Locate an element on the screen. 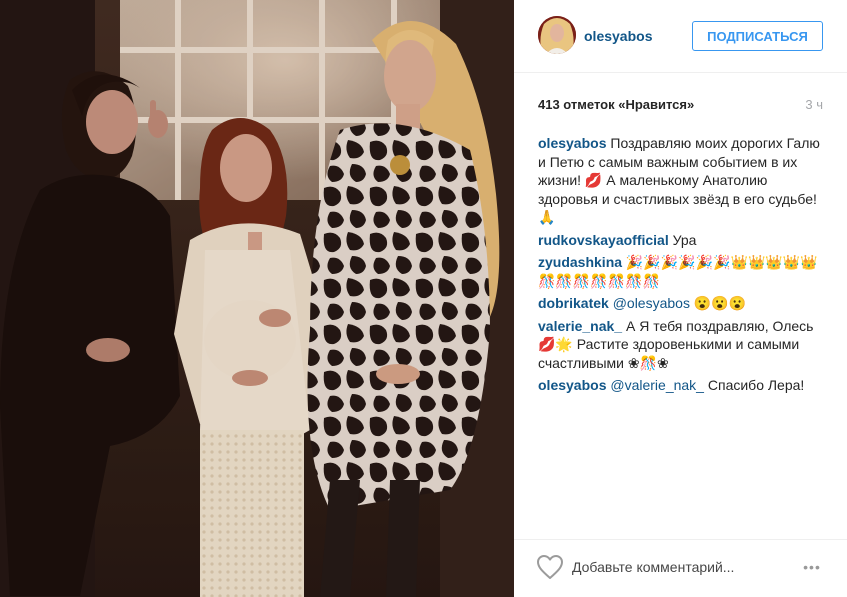  avatar-image is located at coordinates (557, 35).